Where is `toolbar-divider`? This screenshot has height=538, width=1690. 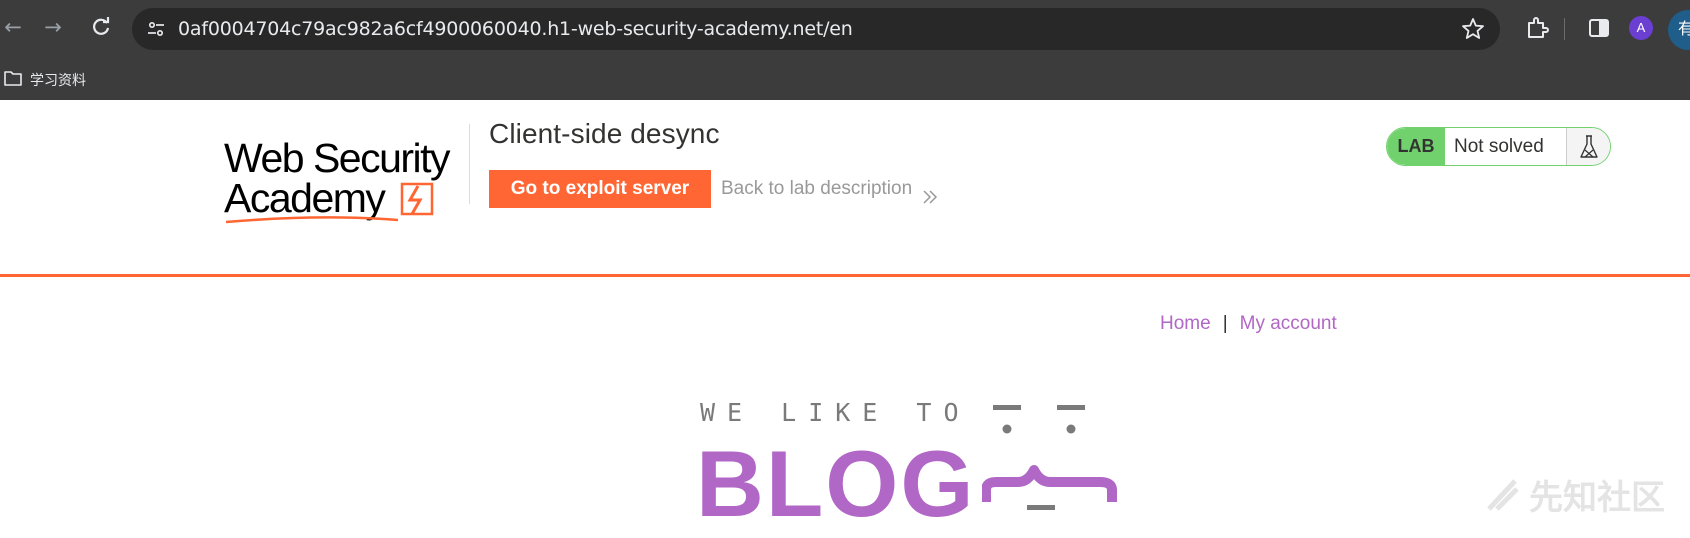
toolbar-divider is located at coordinates (1564, 29).